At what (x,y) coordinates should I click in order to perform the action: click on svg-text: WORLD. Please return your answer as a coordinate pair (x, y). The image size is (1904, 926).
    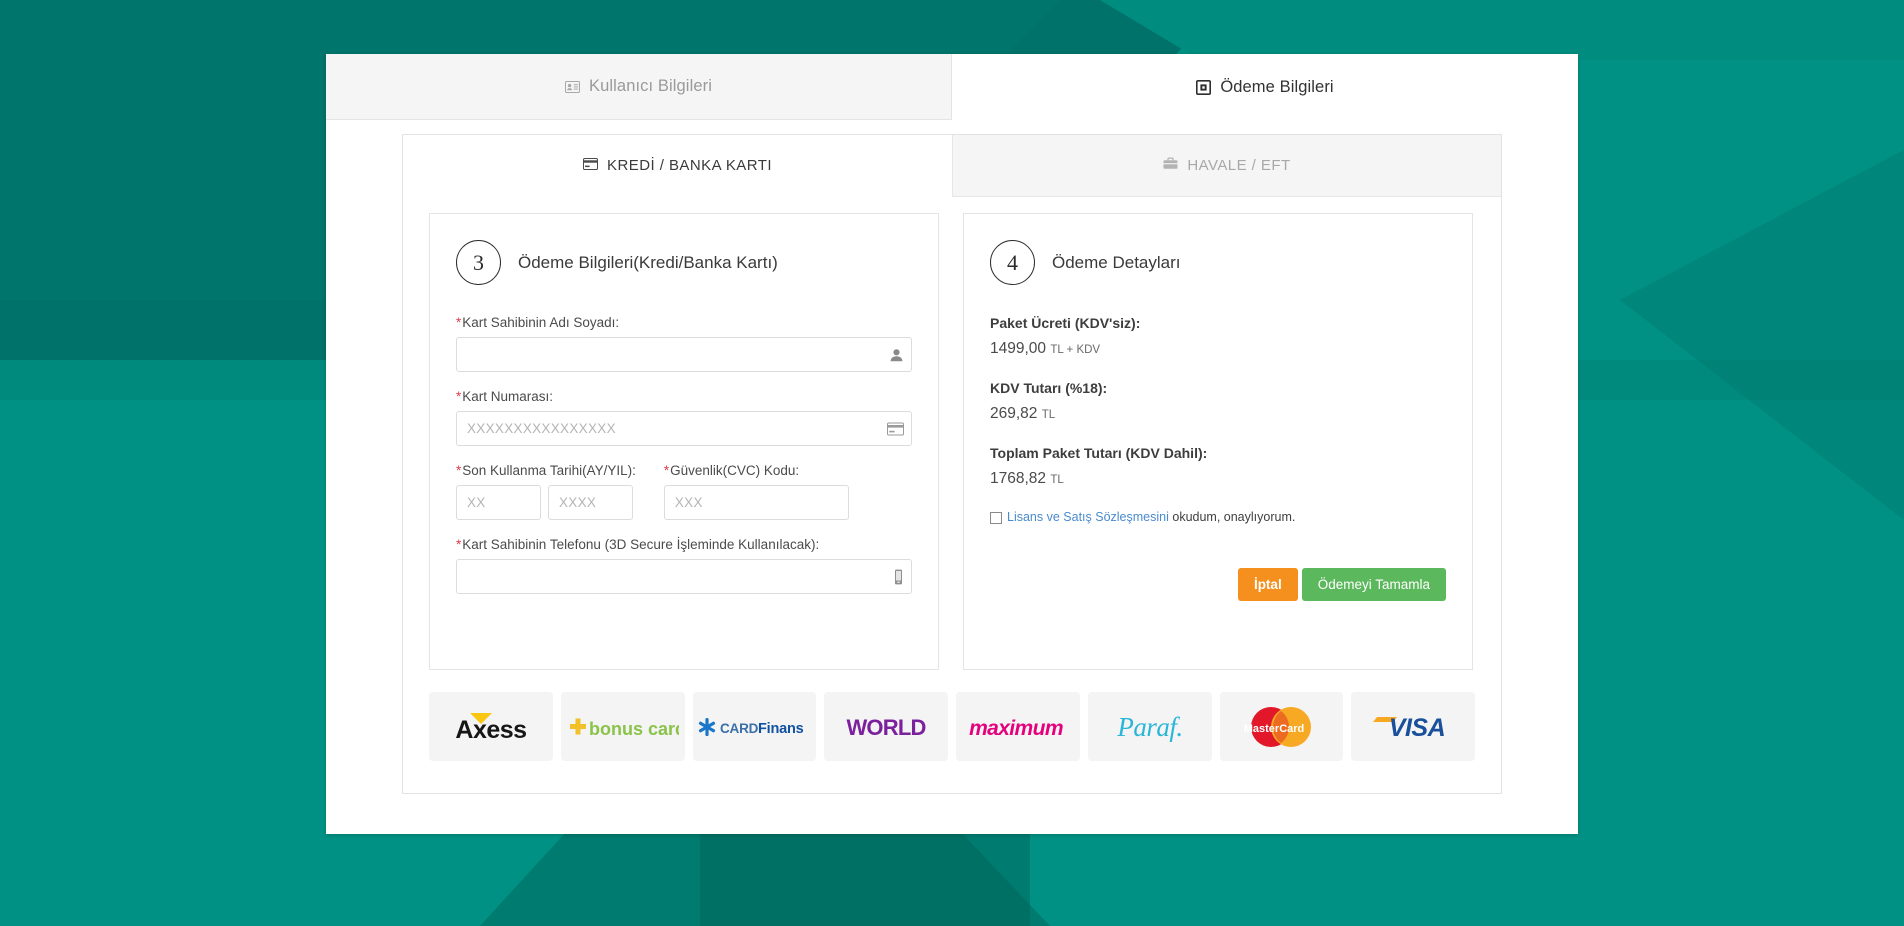
    Looking at the image, I should click on (886, 727).